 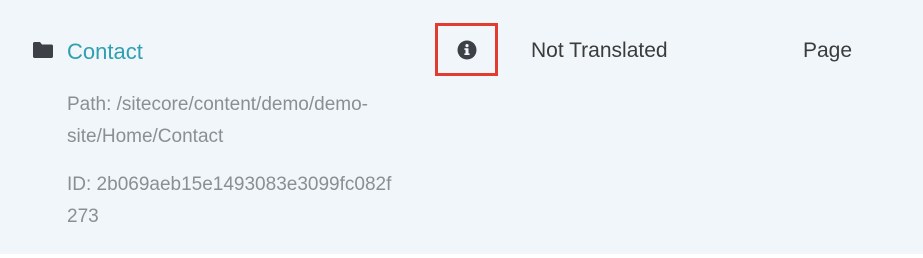 I want to click on folder-icon, so click(x=43, y=50).